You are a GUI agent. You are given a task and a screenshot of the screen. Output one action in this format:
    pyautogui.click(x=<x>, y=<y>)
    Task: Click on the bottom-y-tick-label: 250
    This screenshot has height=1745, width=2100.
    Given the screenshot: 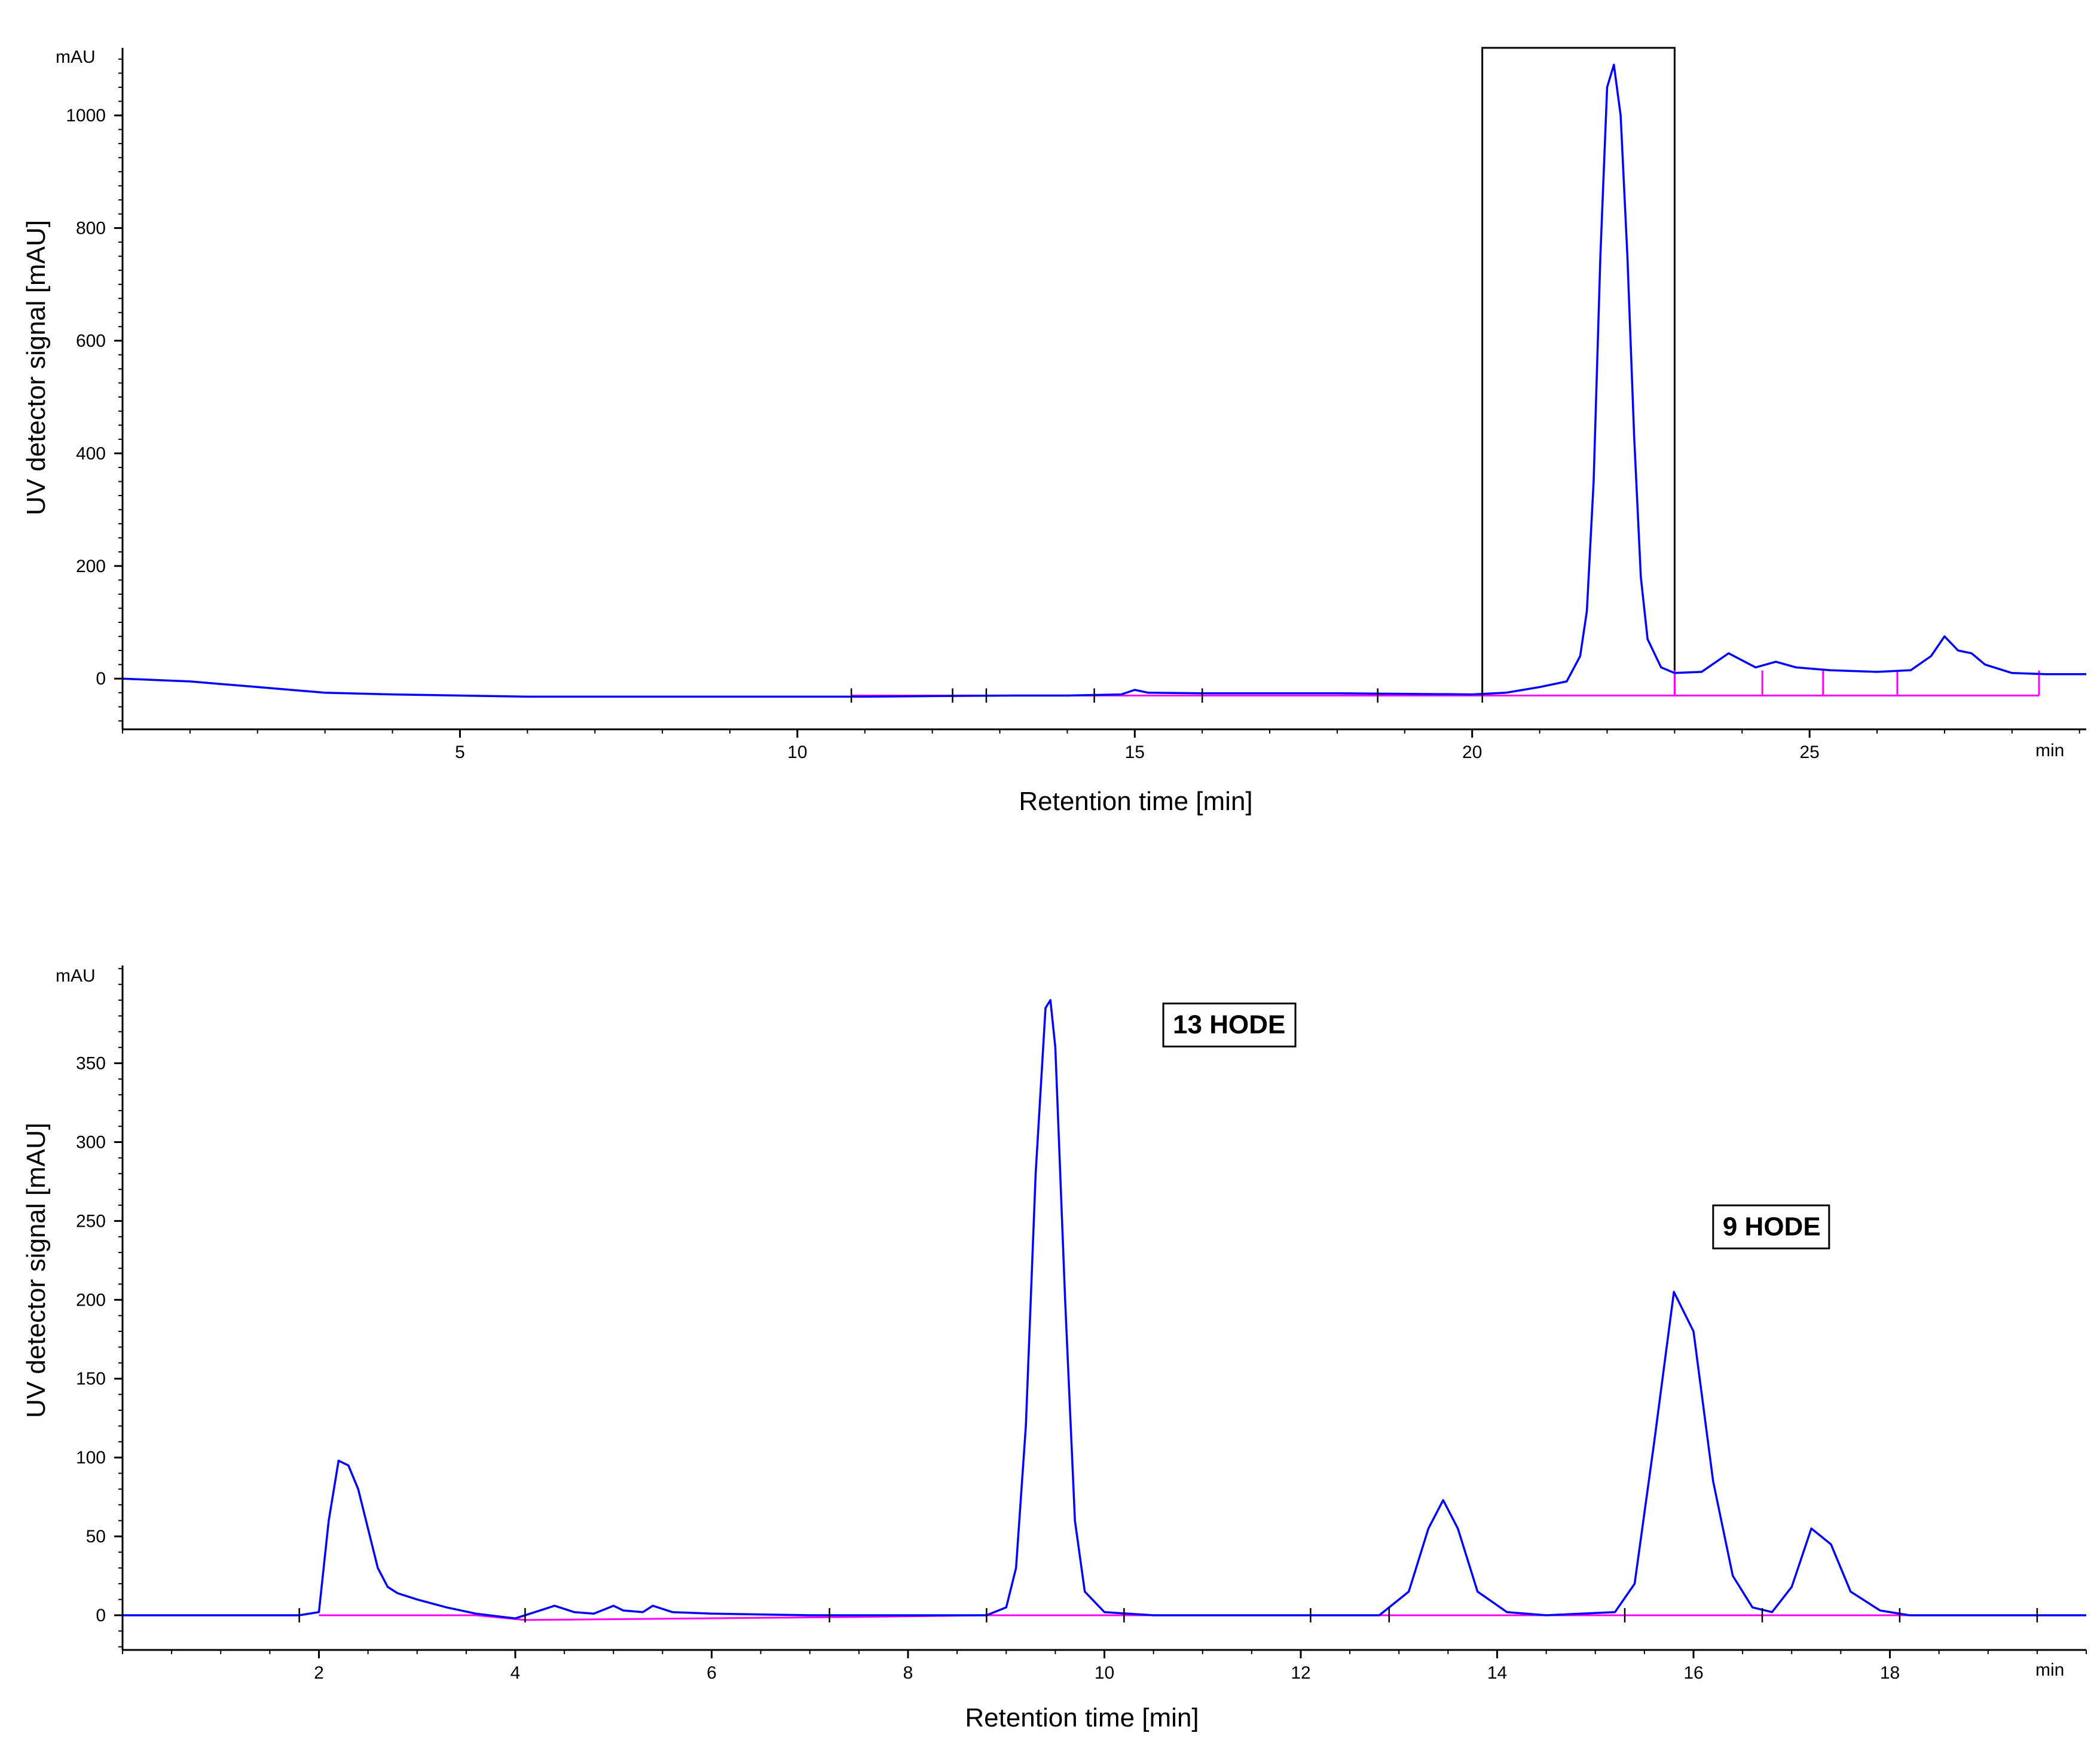 What is the action you would take?
    pyautogui.click(x=91, y=1221)
    